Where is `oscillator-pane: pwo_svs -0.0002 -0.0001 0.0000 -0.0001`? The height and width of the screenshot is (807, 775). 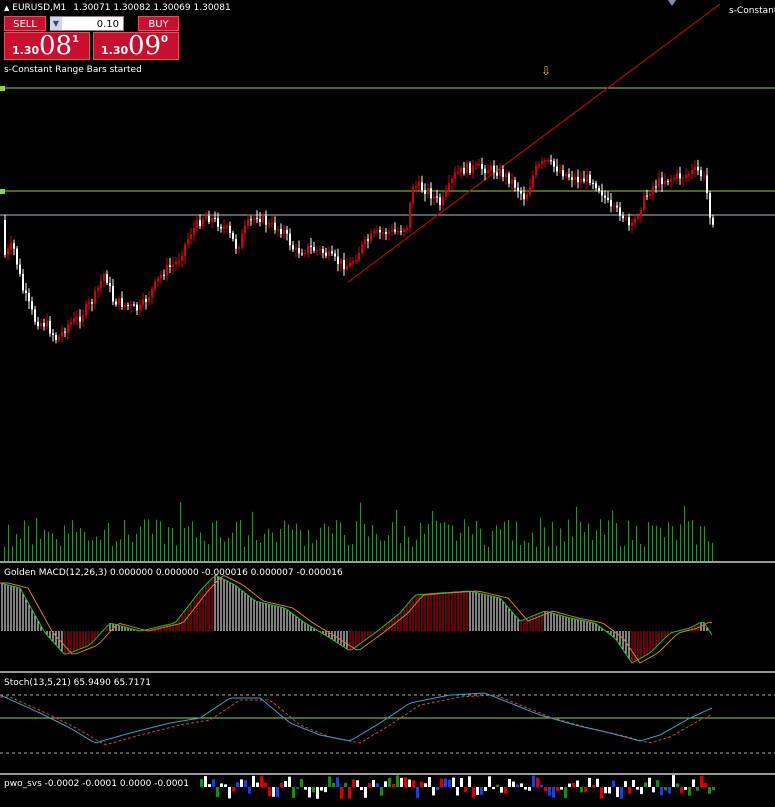 oscillator-pane: pwo_svs -0.0002 -0.0001 0.0000 -0.0001 is located at coordinates (387, 791).